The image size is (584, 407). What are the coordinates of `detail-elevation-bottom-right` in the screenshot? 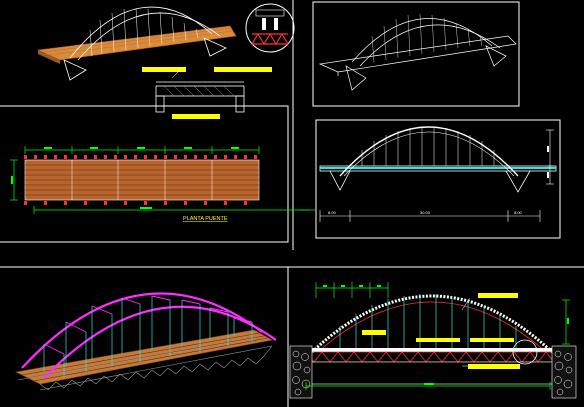 It's located at (433, 340).